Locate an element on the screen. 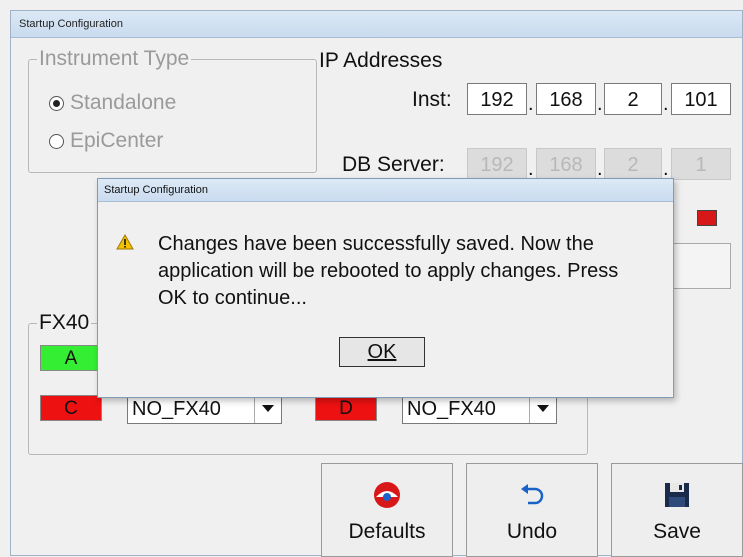  radio-epicenter: EpiCenter is located at coordinates (106, 141).